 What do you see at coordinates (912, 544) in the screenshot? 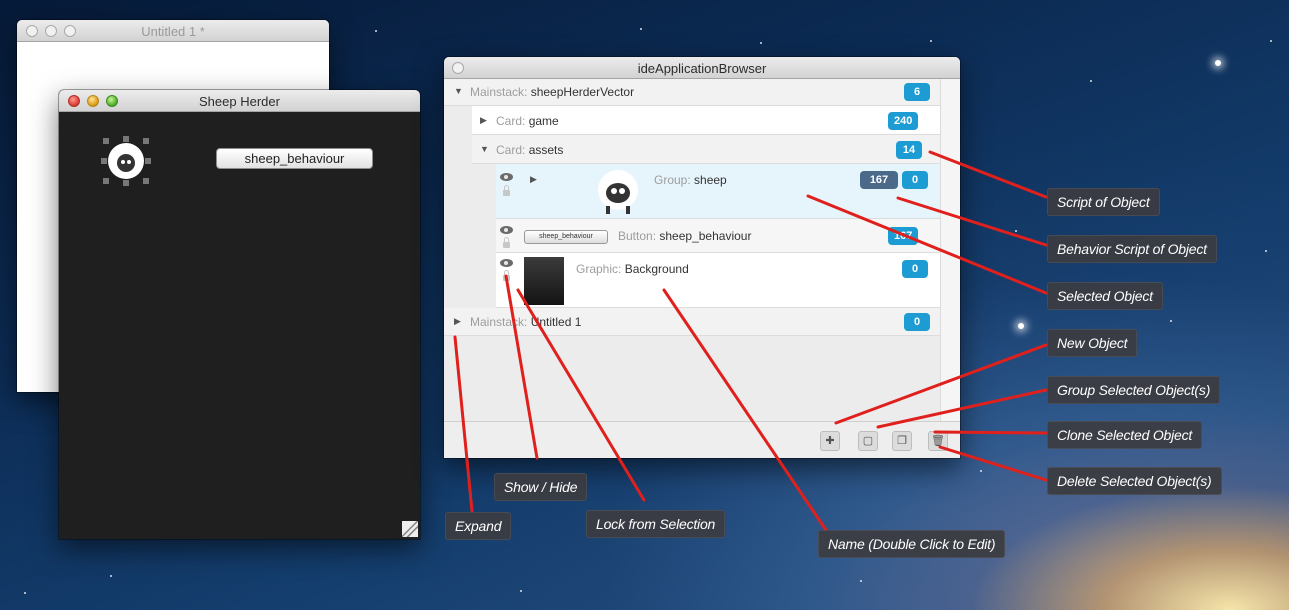
I see `callout-name-edit: Name (Double Click to Edit)` at bounding box center [912, 544].